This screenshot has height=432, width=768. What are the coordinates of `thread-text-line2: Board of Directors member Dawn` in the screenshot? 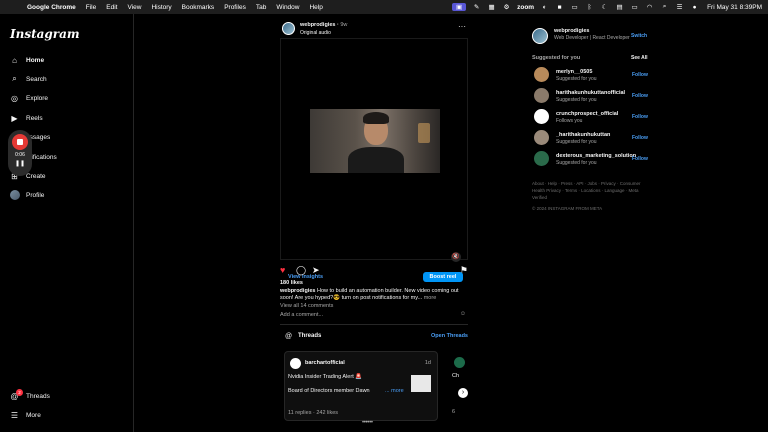 It's located at (329, 391).